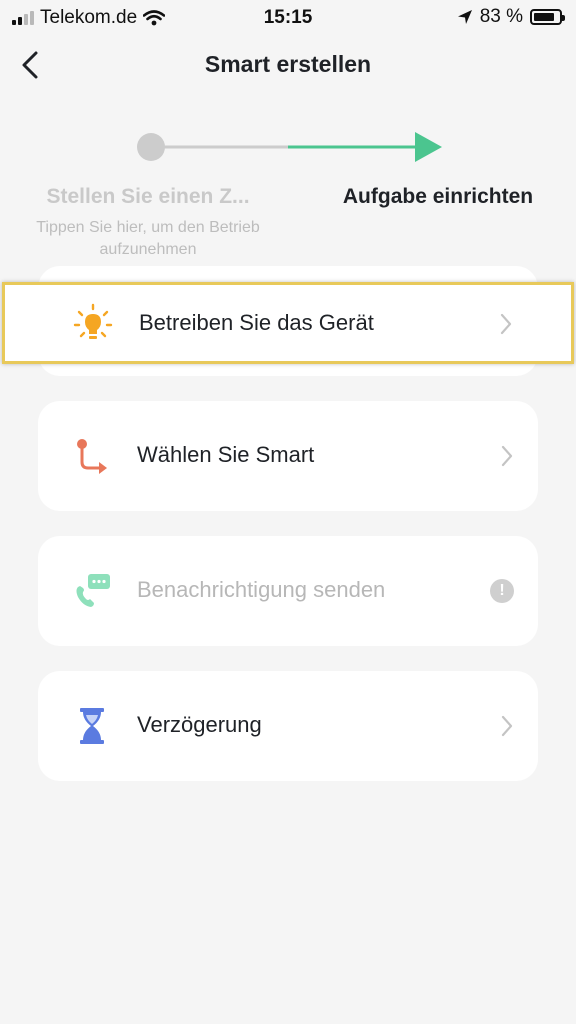 This screenshot has height=1024, width=576. What do you see at coordinates (502, 591) in the screenshot?
I see `warning-icon: !` at bounding box center [502, 591].